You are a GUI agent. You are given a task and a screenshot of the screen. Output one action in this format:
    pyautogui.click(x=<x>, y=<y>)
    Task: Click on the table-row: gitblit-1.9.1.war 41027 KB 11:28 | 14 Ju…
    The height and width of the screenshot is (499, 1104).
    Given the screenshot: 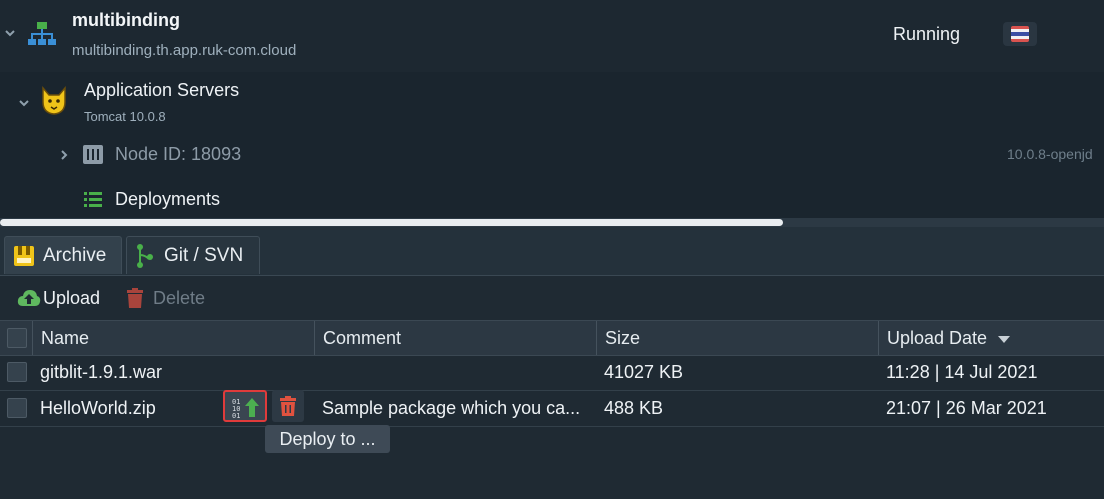 What is the action you would take?
    pyautogui.click(x=552, y=373)
    